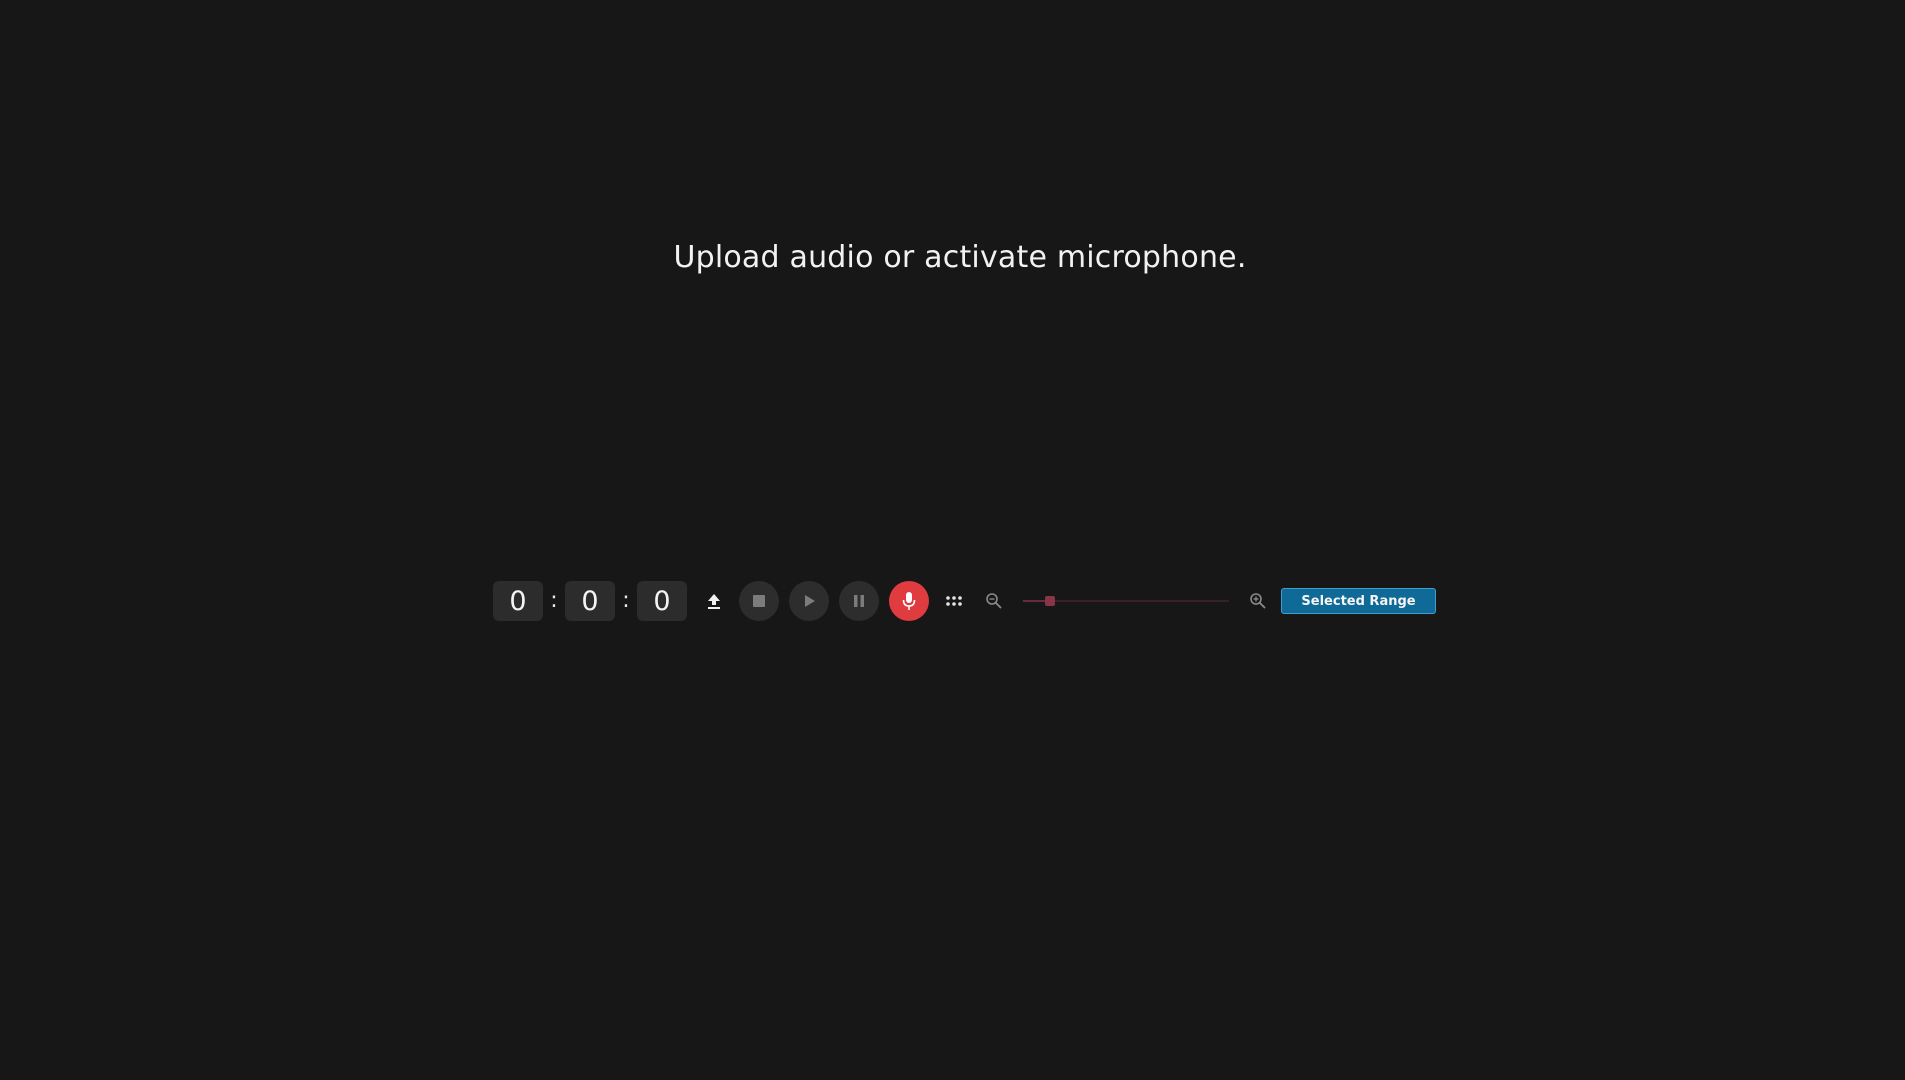 This screenshot has width=1905, height=1080. I want to click on zoom-out-button, so click(994, 601).